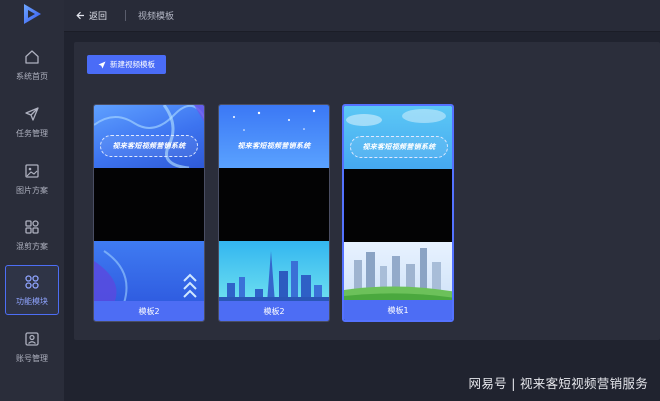 The height and width of the screenshot is (401, 660). I want to click on new-template-button: 新建视频模板, so click(126, 64).